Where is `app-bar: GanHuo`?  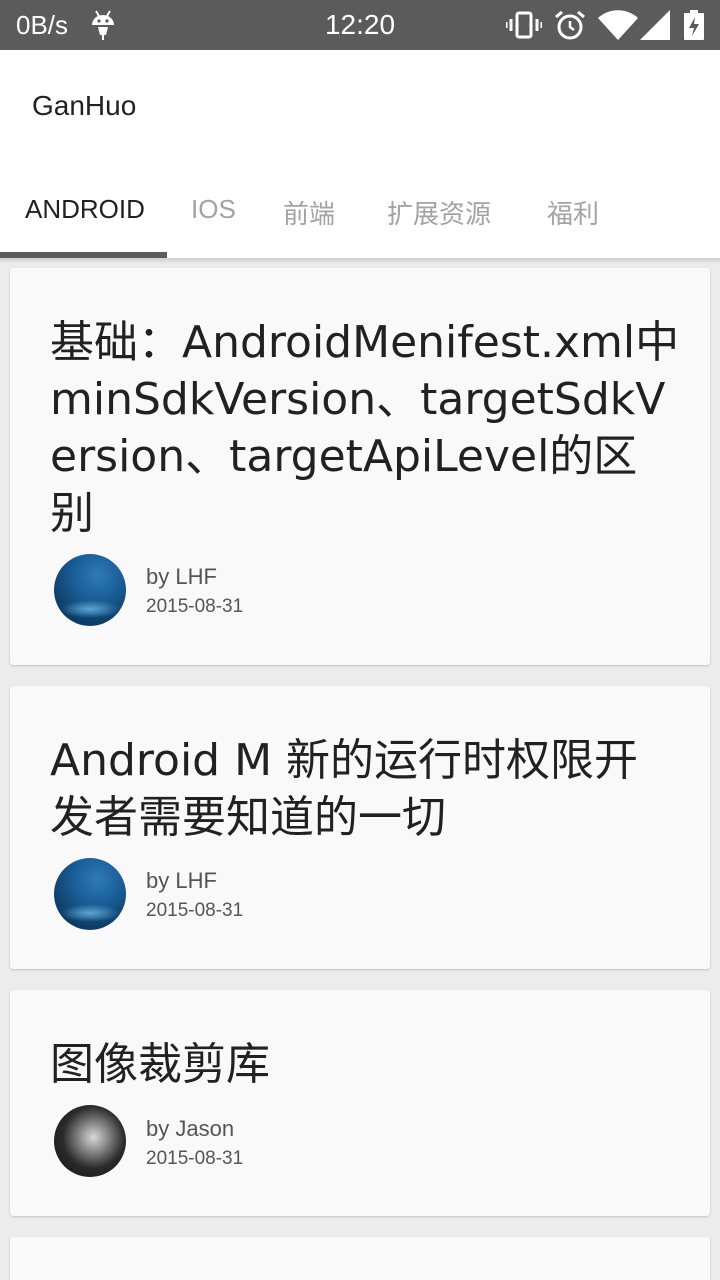 app-bar: GanHuo is located at coordinates (360, 108).